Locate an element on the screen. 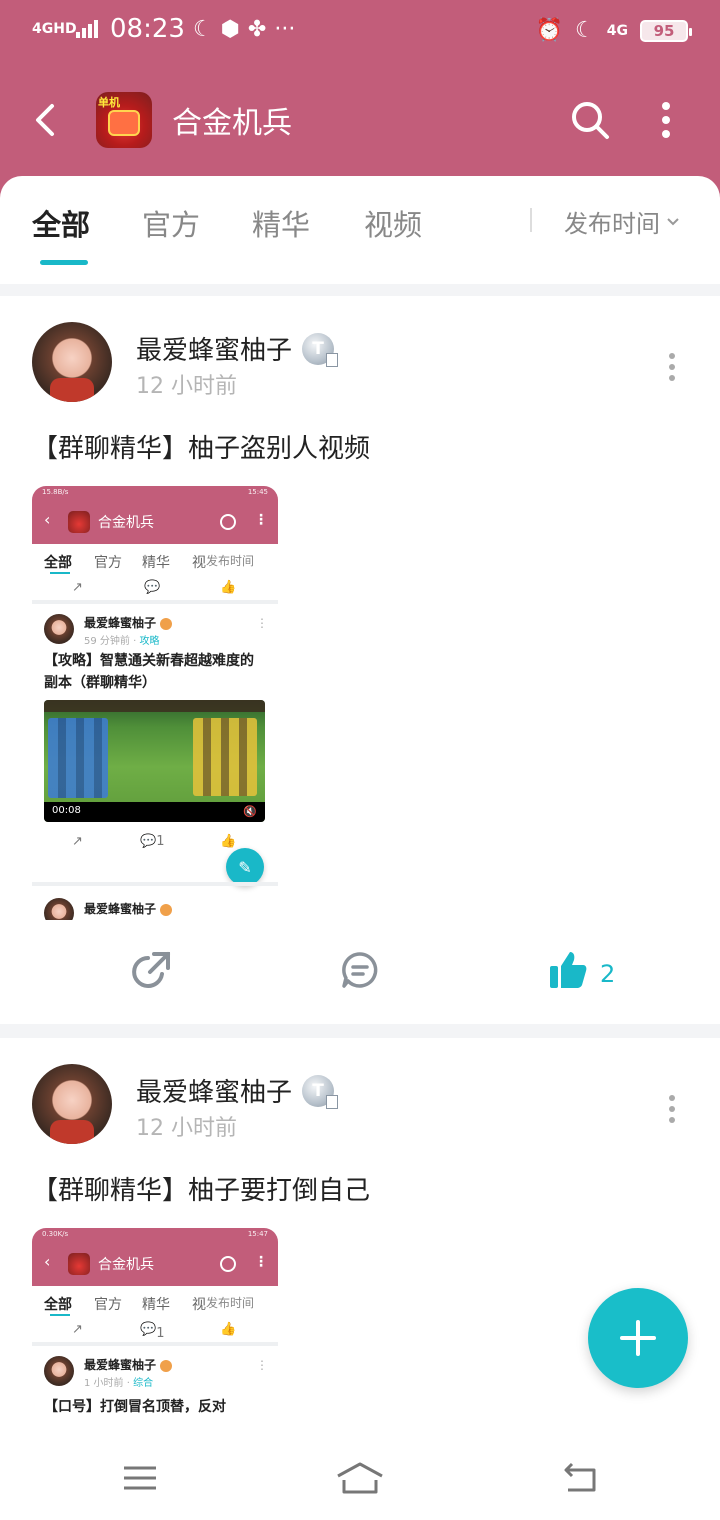  page-title: 合金机兵 is located at coordinates (232, 123).